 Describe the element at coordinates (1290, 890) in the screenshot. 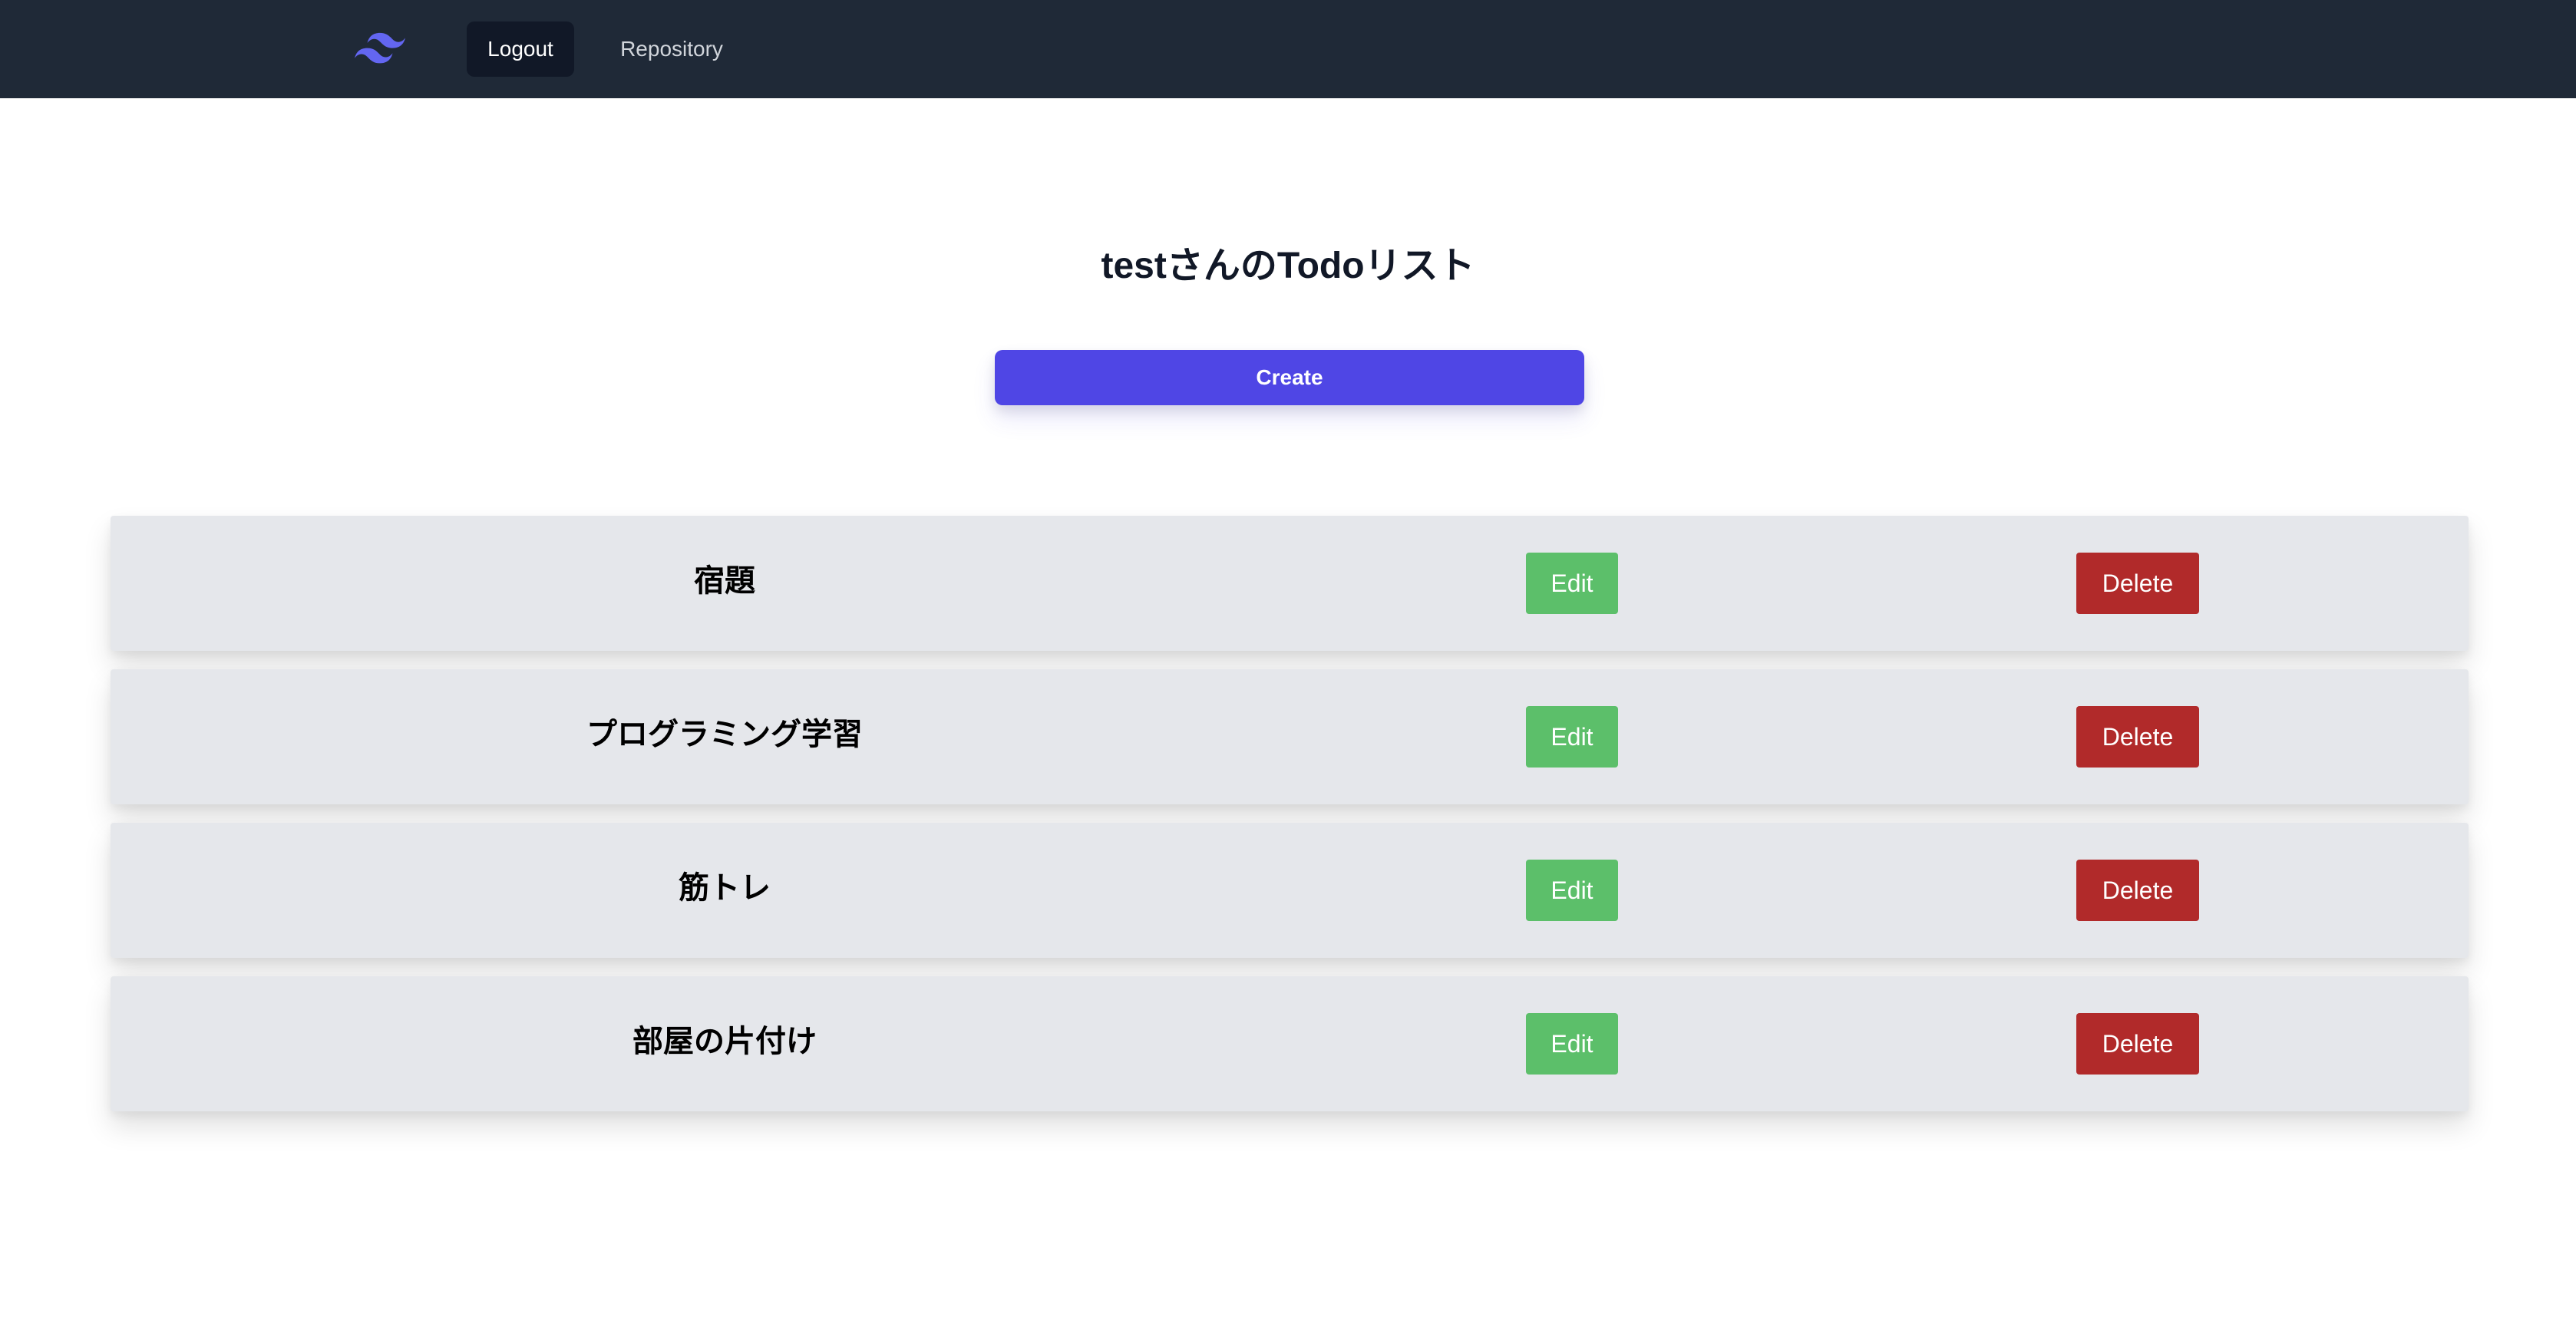

I see `todo-row: 筋トレ Edit Delete` at that location.